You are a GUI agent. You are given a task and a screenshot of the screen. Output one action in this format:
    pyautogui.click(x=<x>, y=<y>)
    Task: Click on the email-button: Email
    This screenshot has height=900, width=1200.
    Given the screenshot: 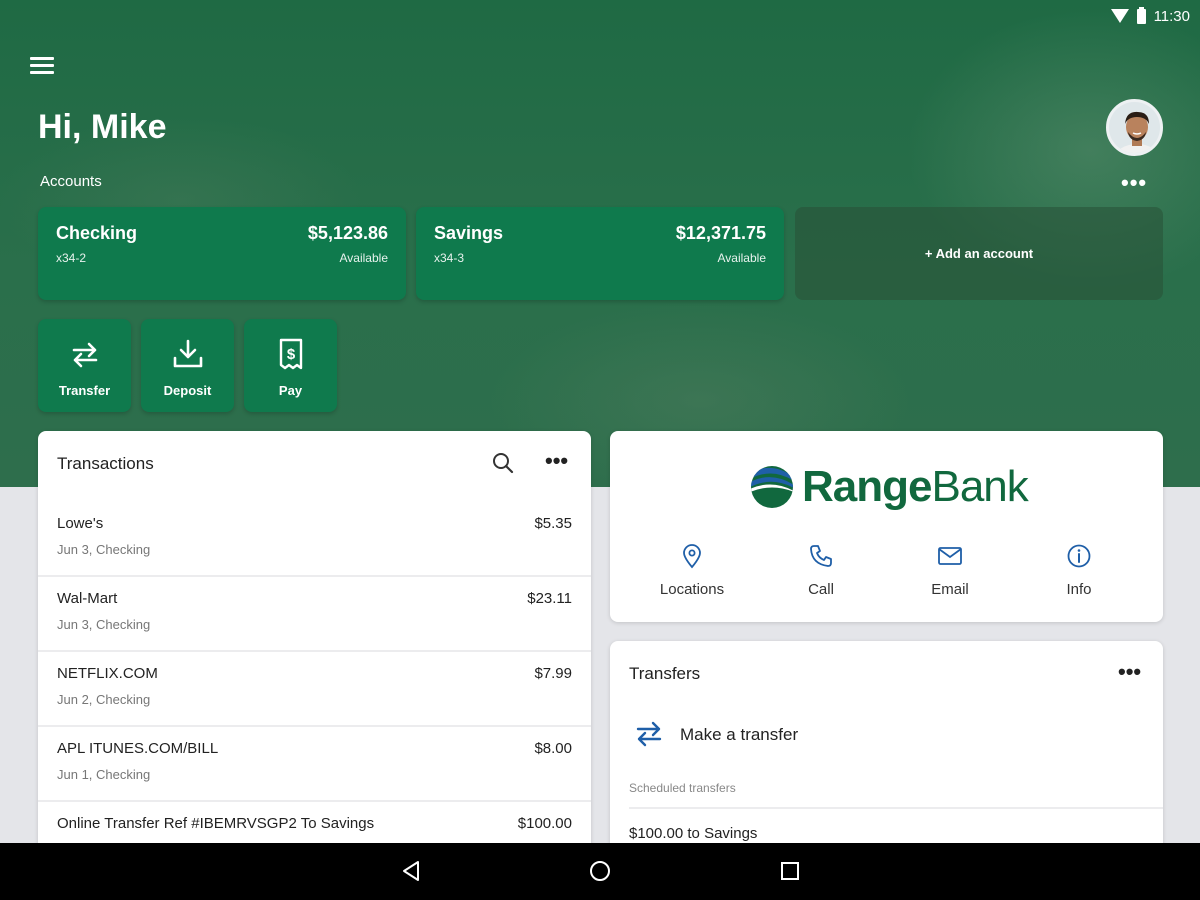 What is the action you would take?
    pyautogui.click(x=950, y=570)
    